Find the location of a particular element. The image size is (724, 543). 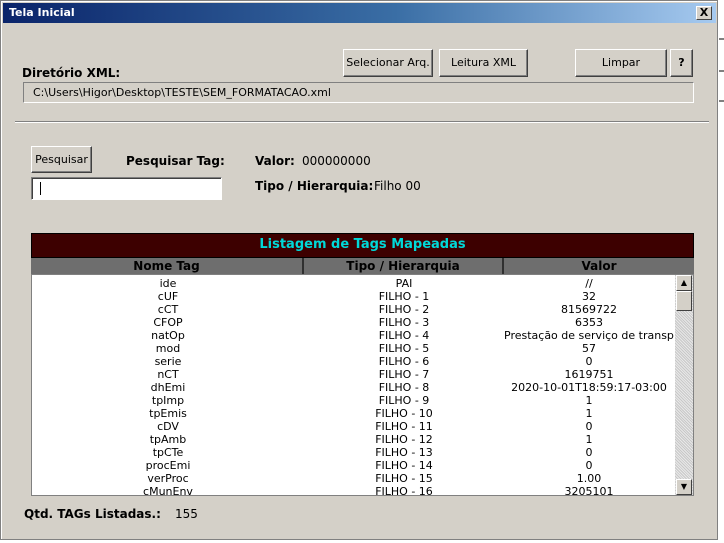

column-header-tag-name: Nome Tag is located at coordinates (167, 266).